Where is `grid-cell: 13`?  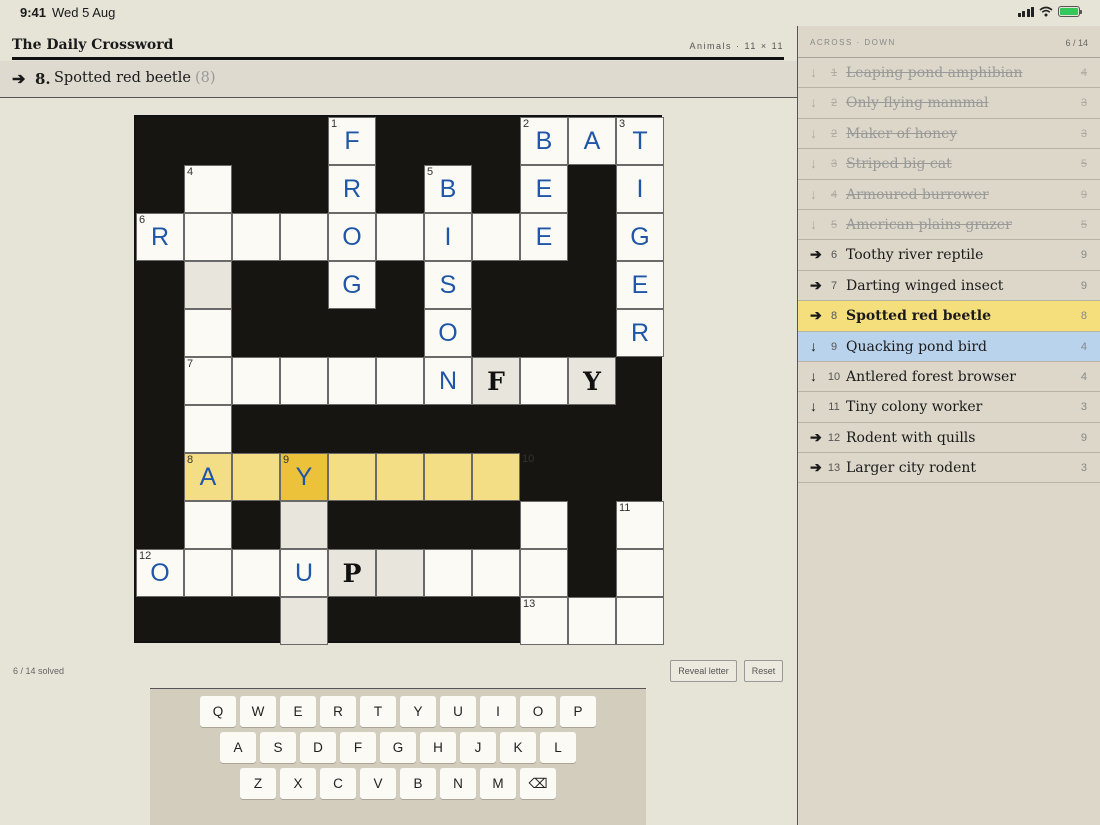 grid-cell: 13 is located at coordinates (544, 621).